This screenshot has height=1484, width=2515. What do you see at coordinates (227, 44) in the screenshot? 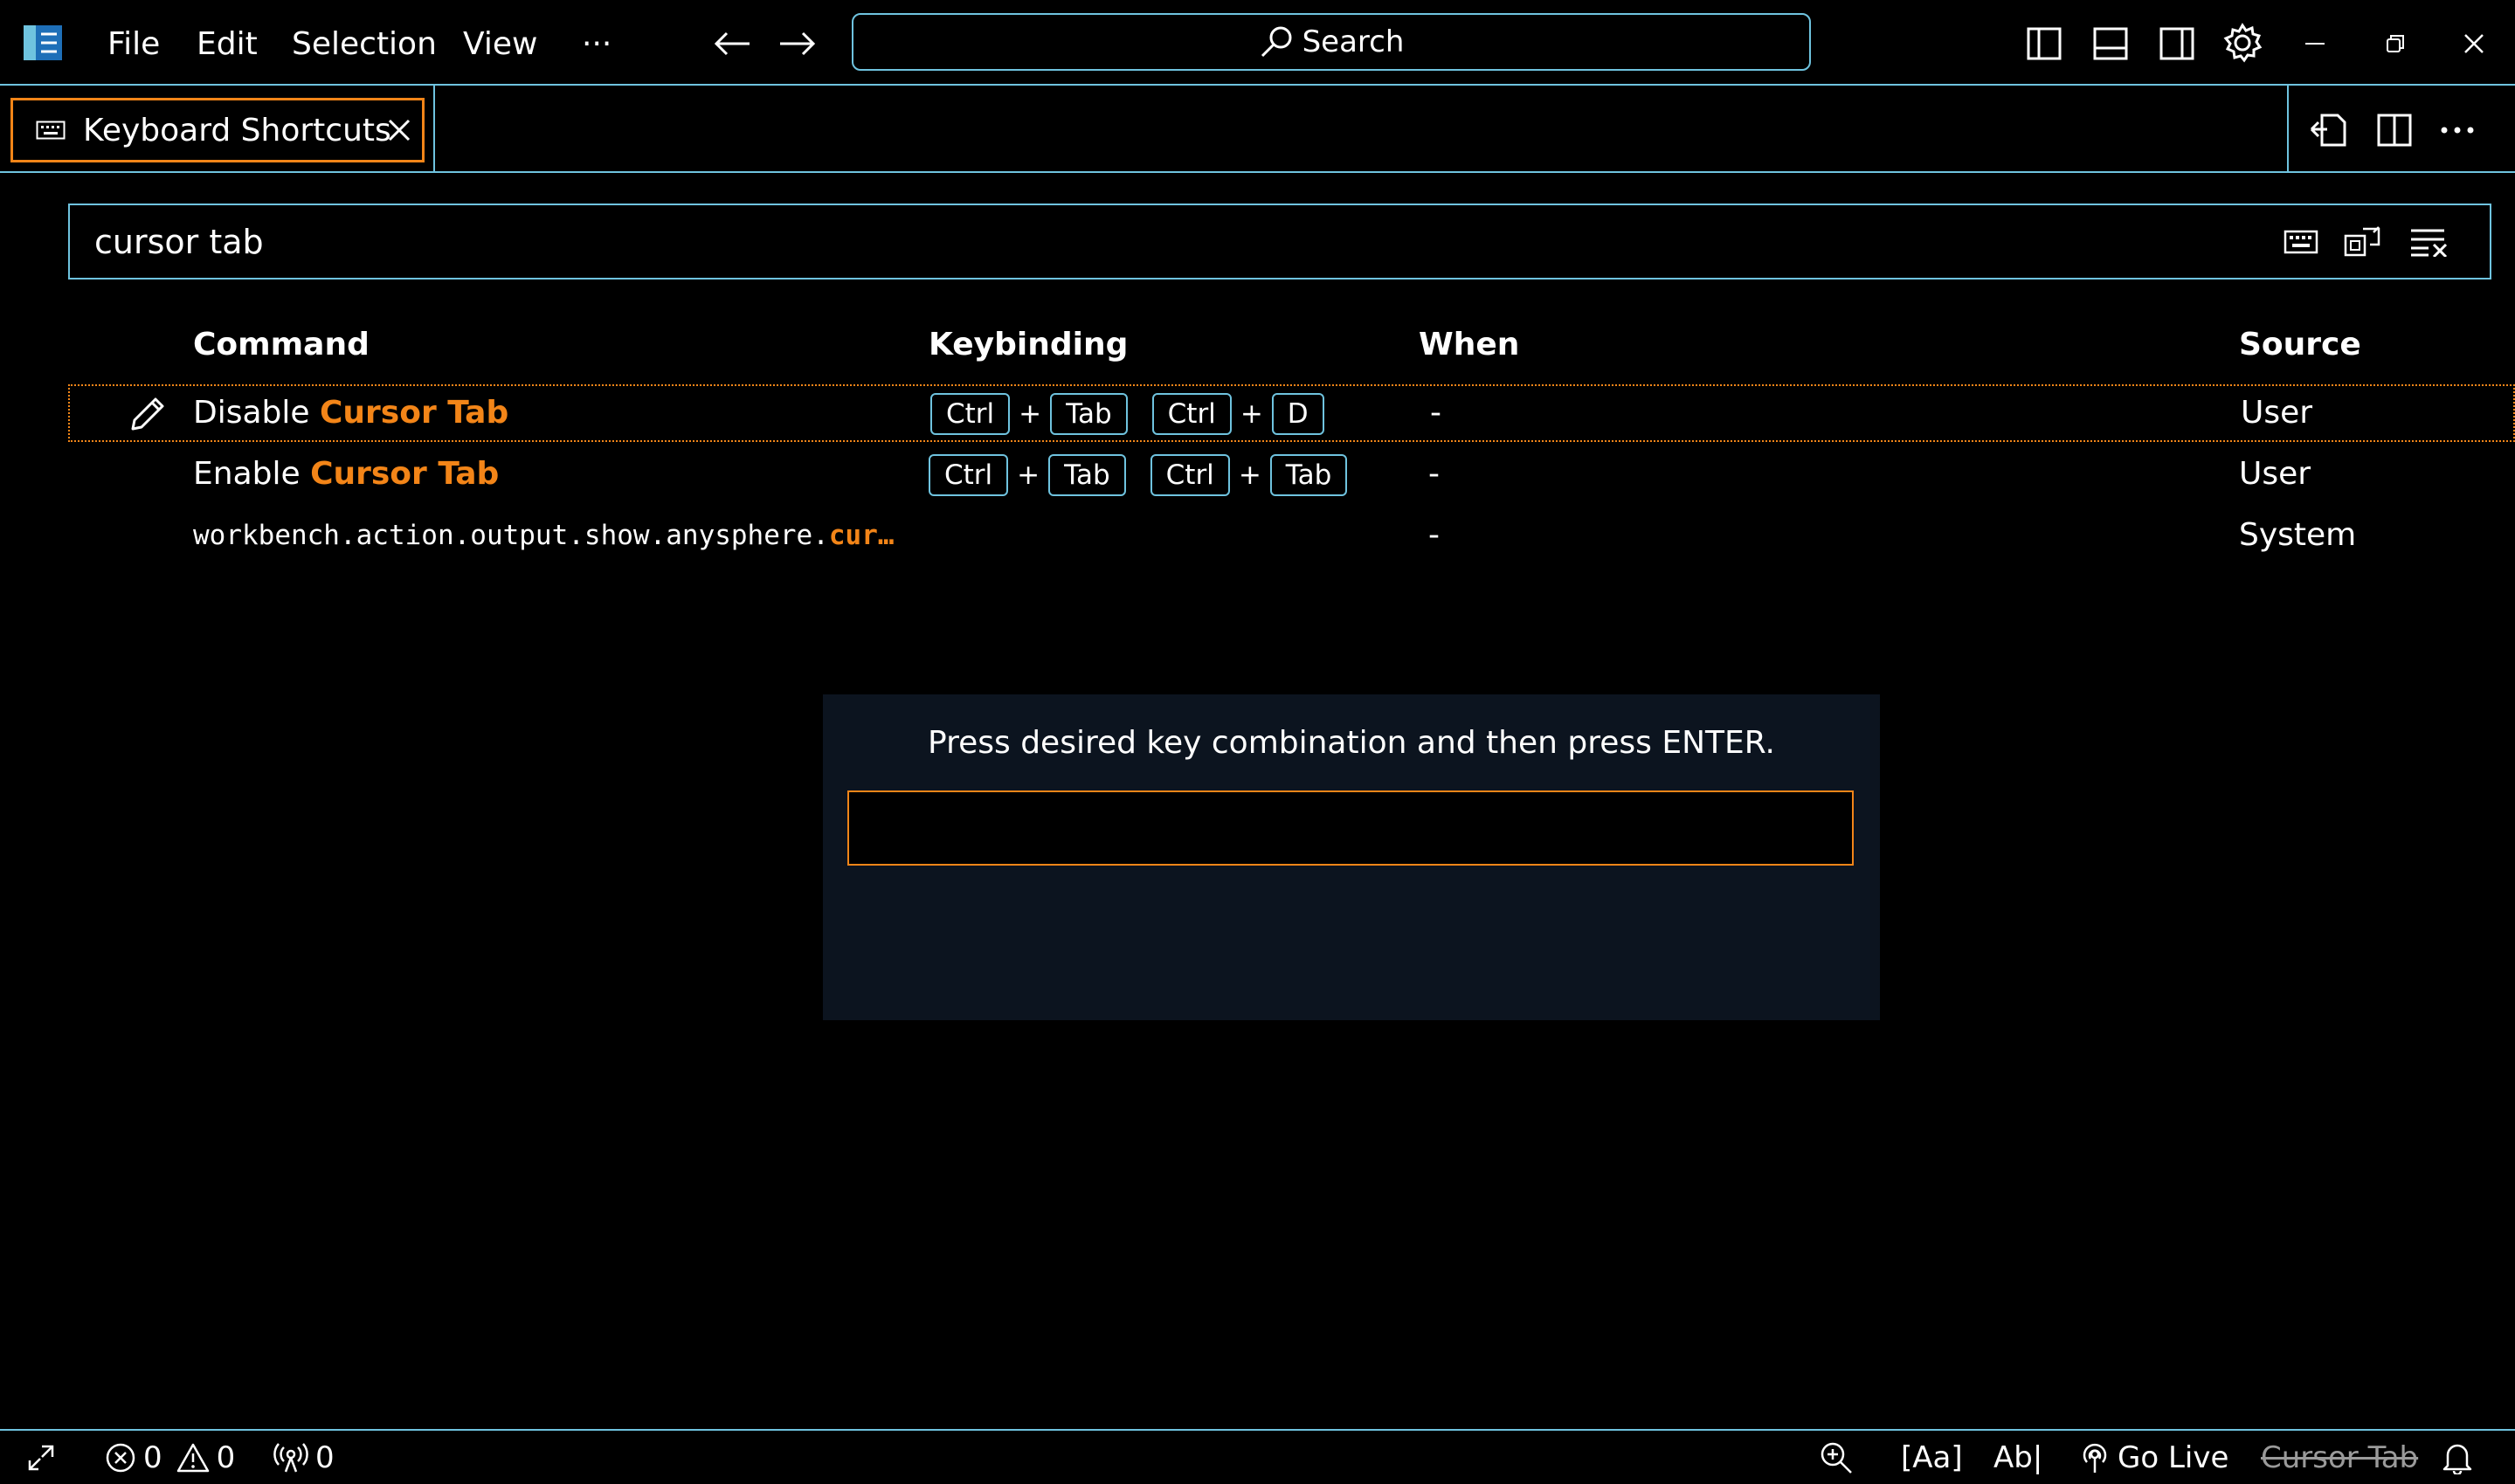
I see `menu-edit: Edit` at bounding box center [227, 44].